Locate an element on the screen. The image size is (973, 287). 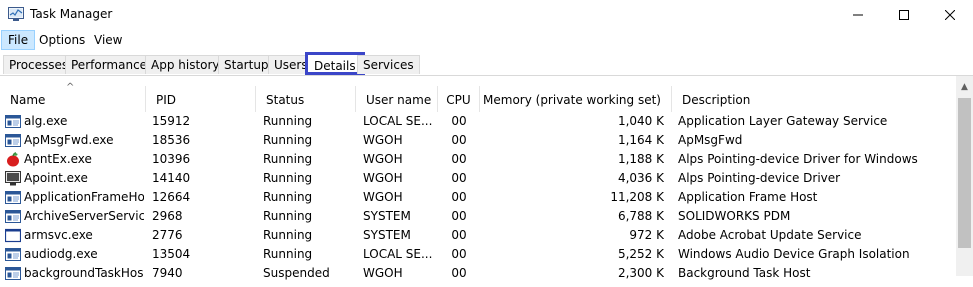
minimize-button is located at coordinates (858, 15).